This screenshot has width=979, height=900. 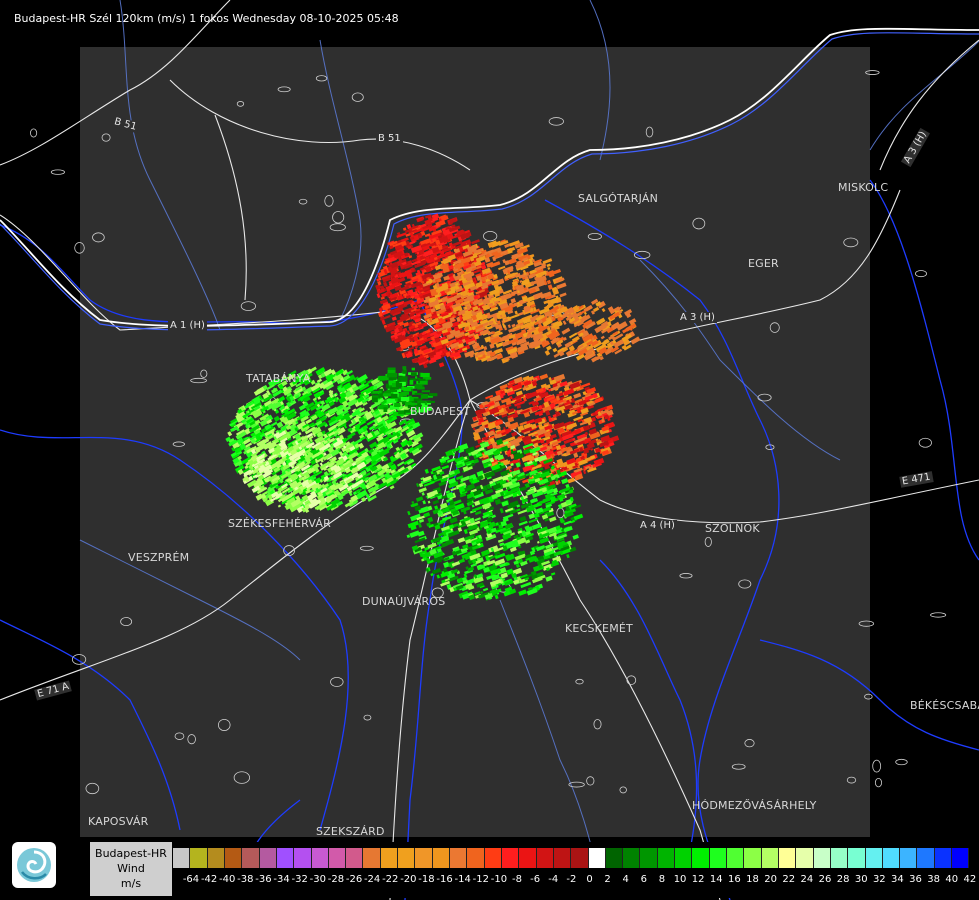 I want to click on legend-tick: 24, so click(x=807, y=879).